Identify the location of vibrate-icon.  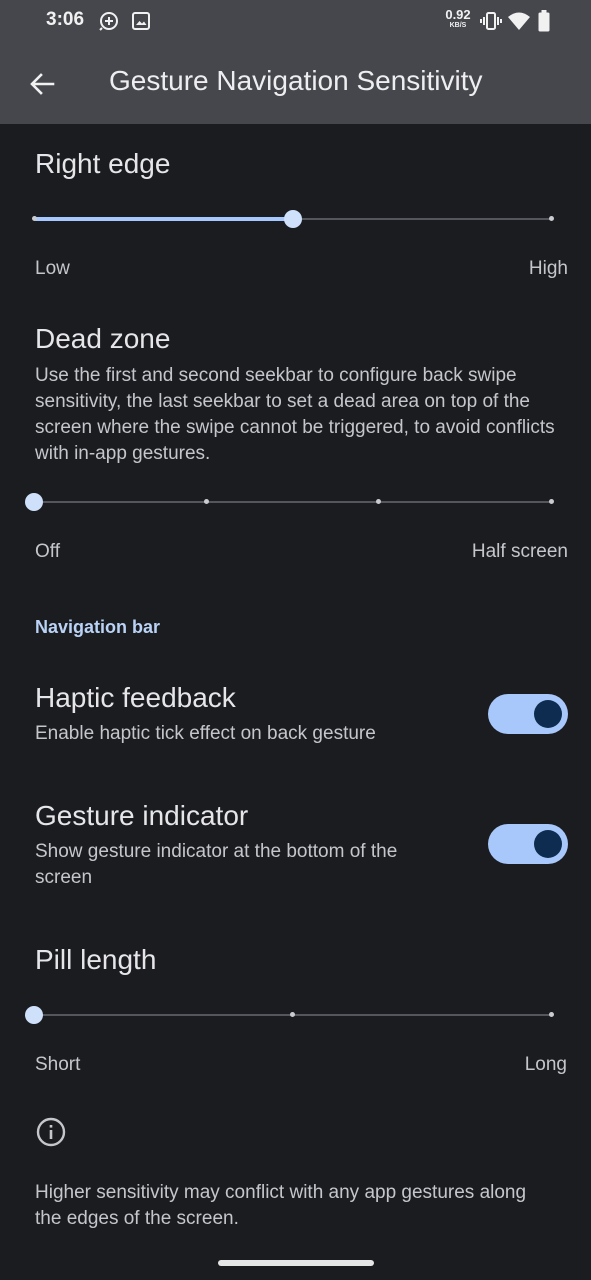
(491, 23).